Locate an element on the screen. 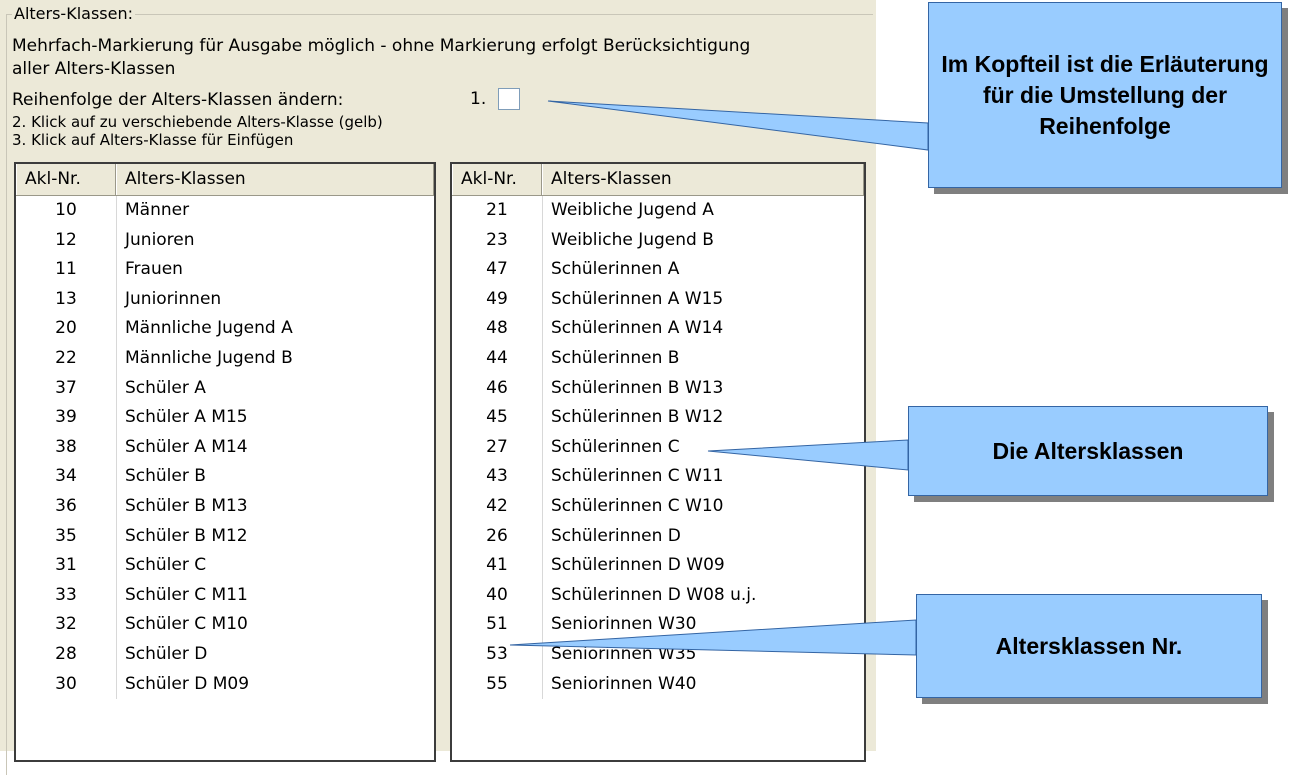 Image resolution: width=1296 pixels, height=775 pixels. list-row: 43 Schülerinnen C W11 is located at coordinates (658, 477).